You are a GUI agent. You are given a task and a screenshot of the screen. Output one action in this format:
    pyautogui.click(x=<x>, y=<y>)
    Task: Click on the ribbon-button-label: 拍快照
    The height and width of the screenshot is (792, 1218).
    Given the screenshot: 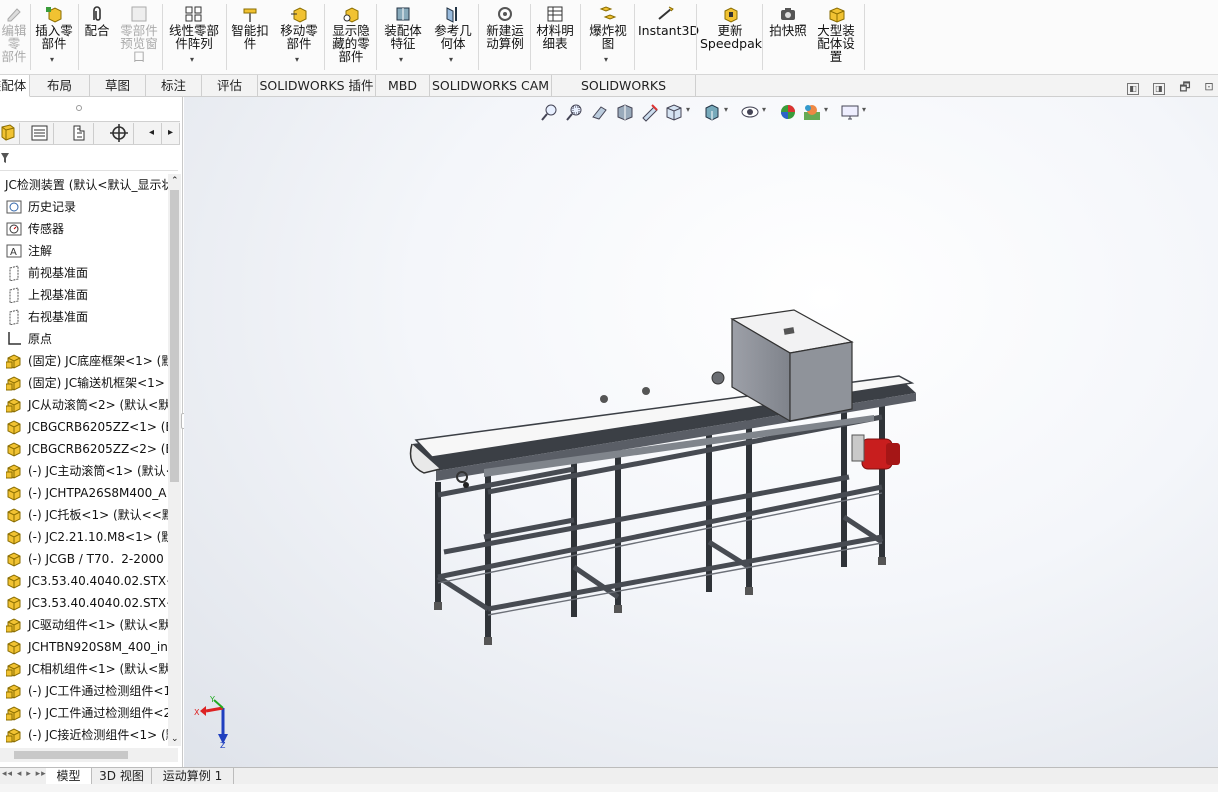 What is the action you would take?
    pyautogui.click(x=788, y=30)
    